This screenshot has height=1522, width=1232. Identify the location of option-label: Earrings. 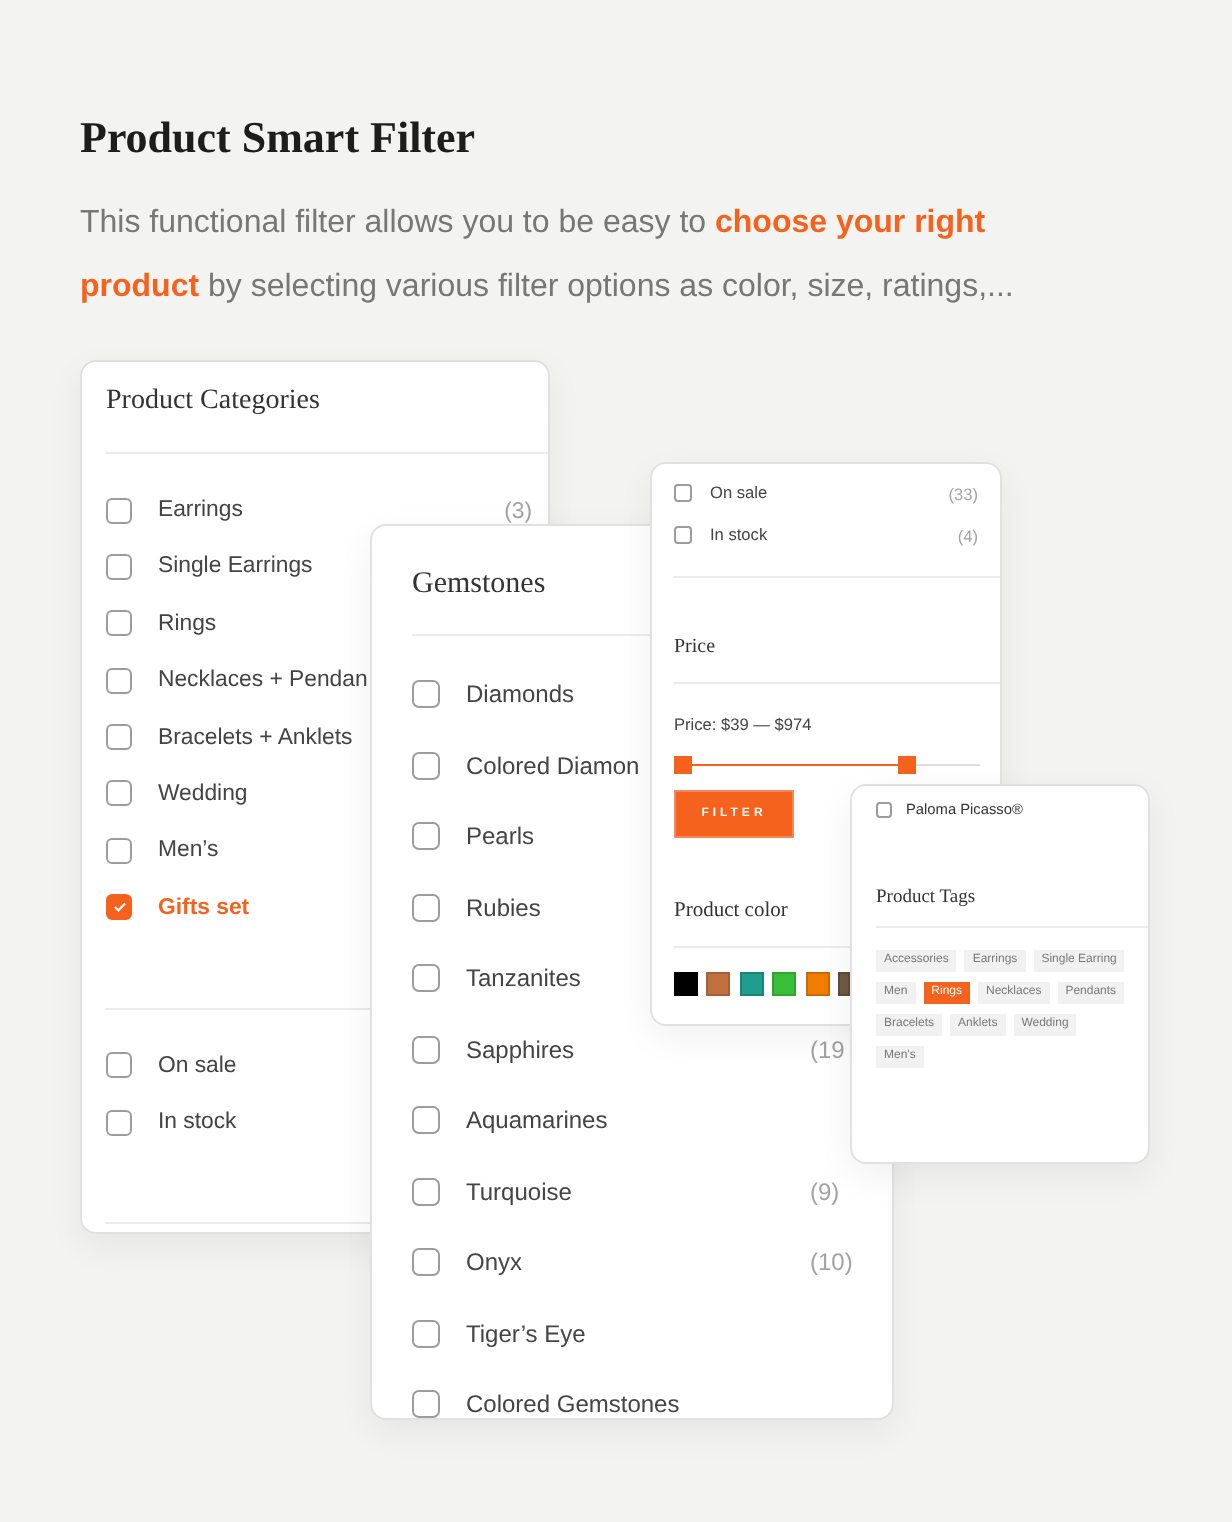
(200, 511).